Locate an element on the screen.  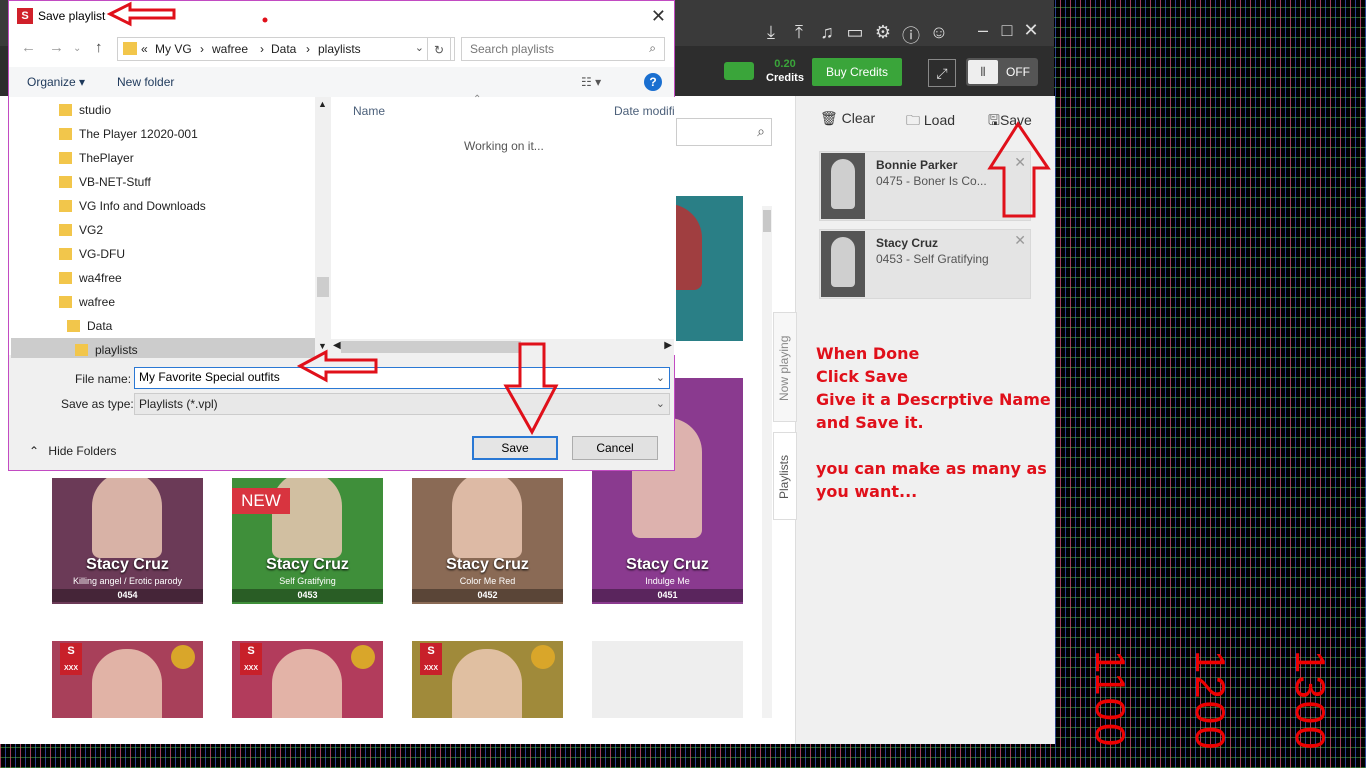
card-subtitle: Self Gratifying is located at coordinates (307, 581).